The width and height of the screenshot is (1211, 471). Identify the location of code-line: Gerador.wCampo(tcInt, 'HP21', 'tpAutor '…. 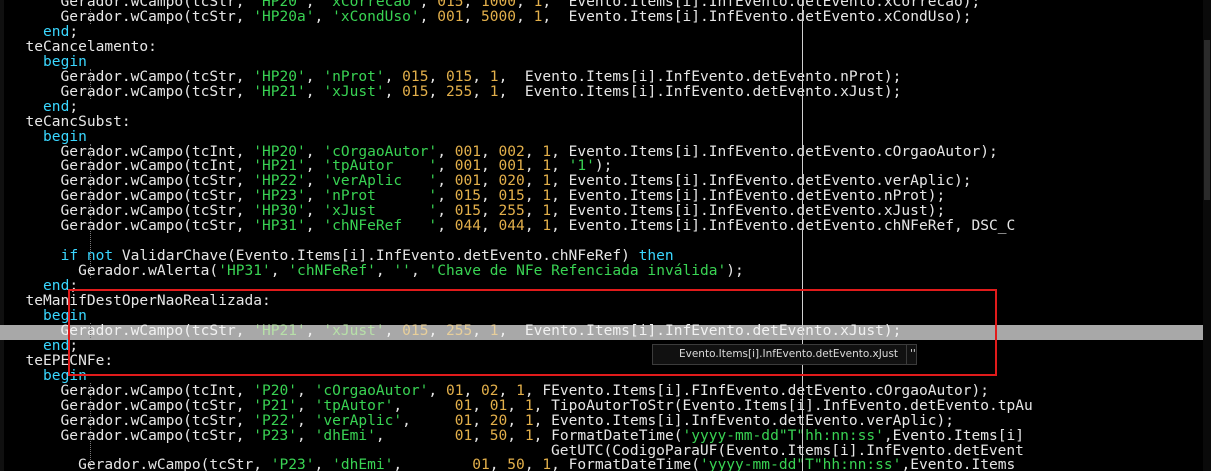
(310, 165).